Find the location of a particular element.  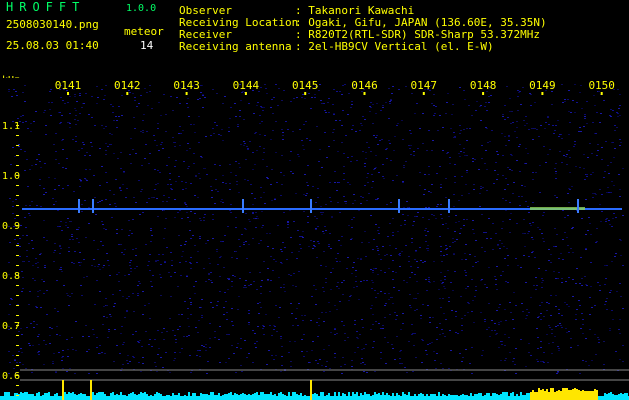

baseline-spike is located at coordinates (91, 390).